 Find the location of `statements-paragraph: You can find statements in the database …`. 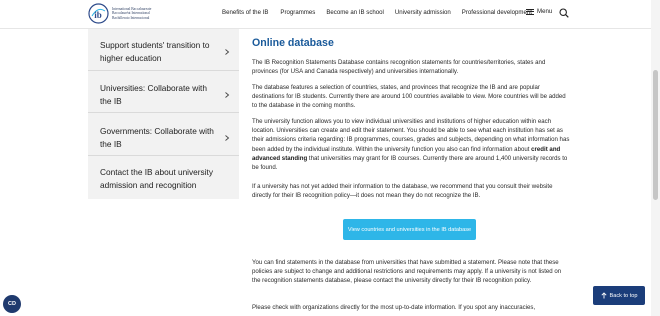

statements-paragraph: You can find statements in the database … is located at coordinates (407, 272).